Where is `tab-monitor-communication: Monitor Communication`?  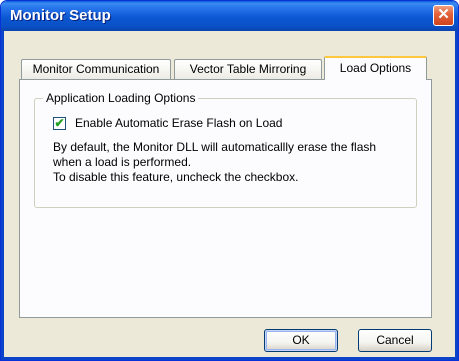
tab-monitor-communication: Monitor Communication is located at coordinates (96, 69).